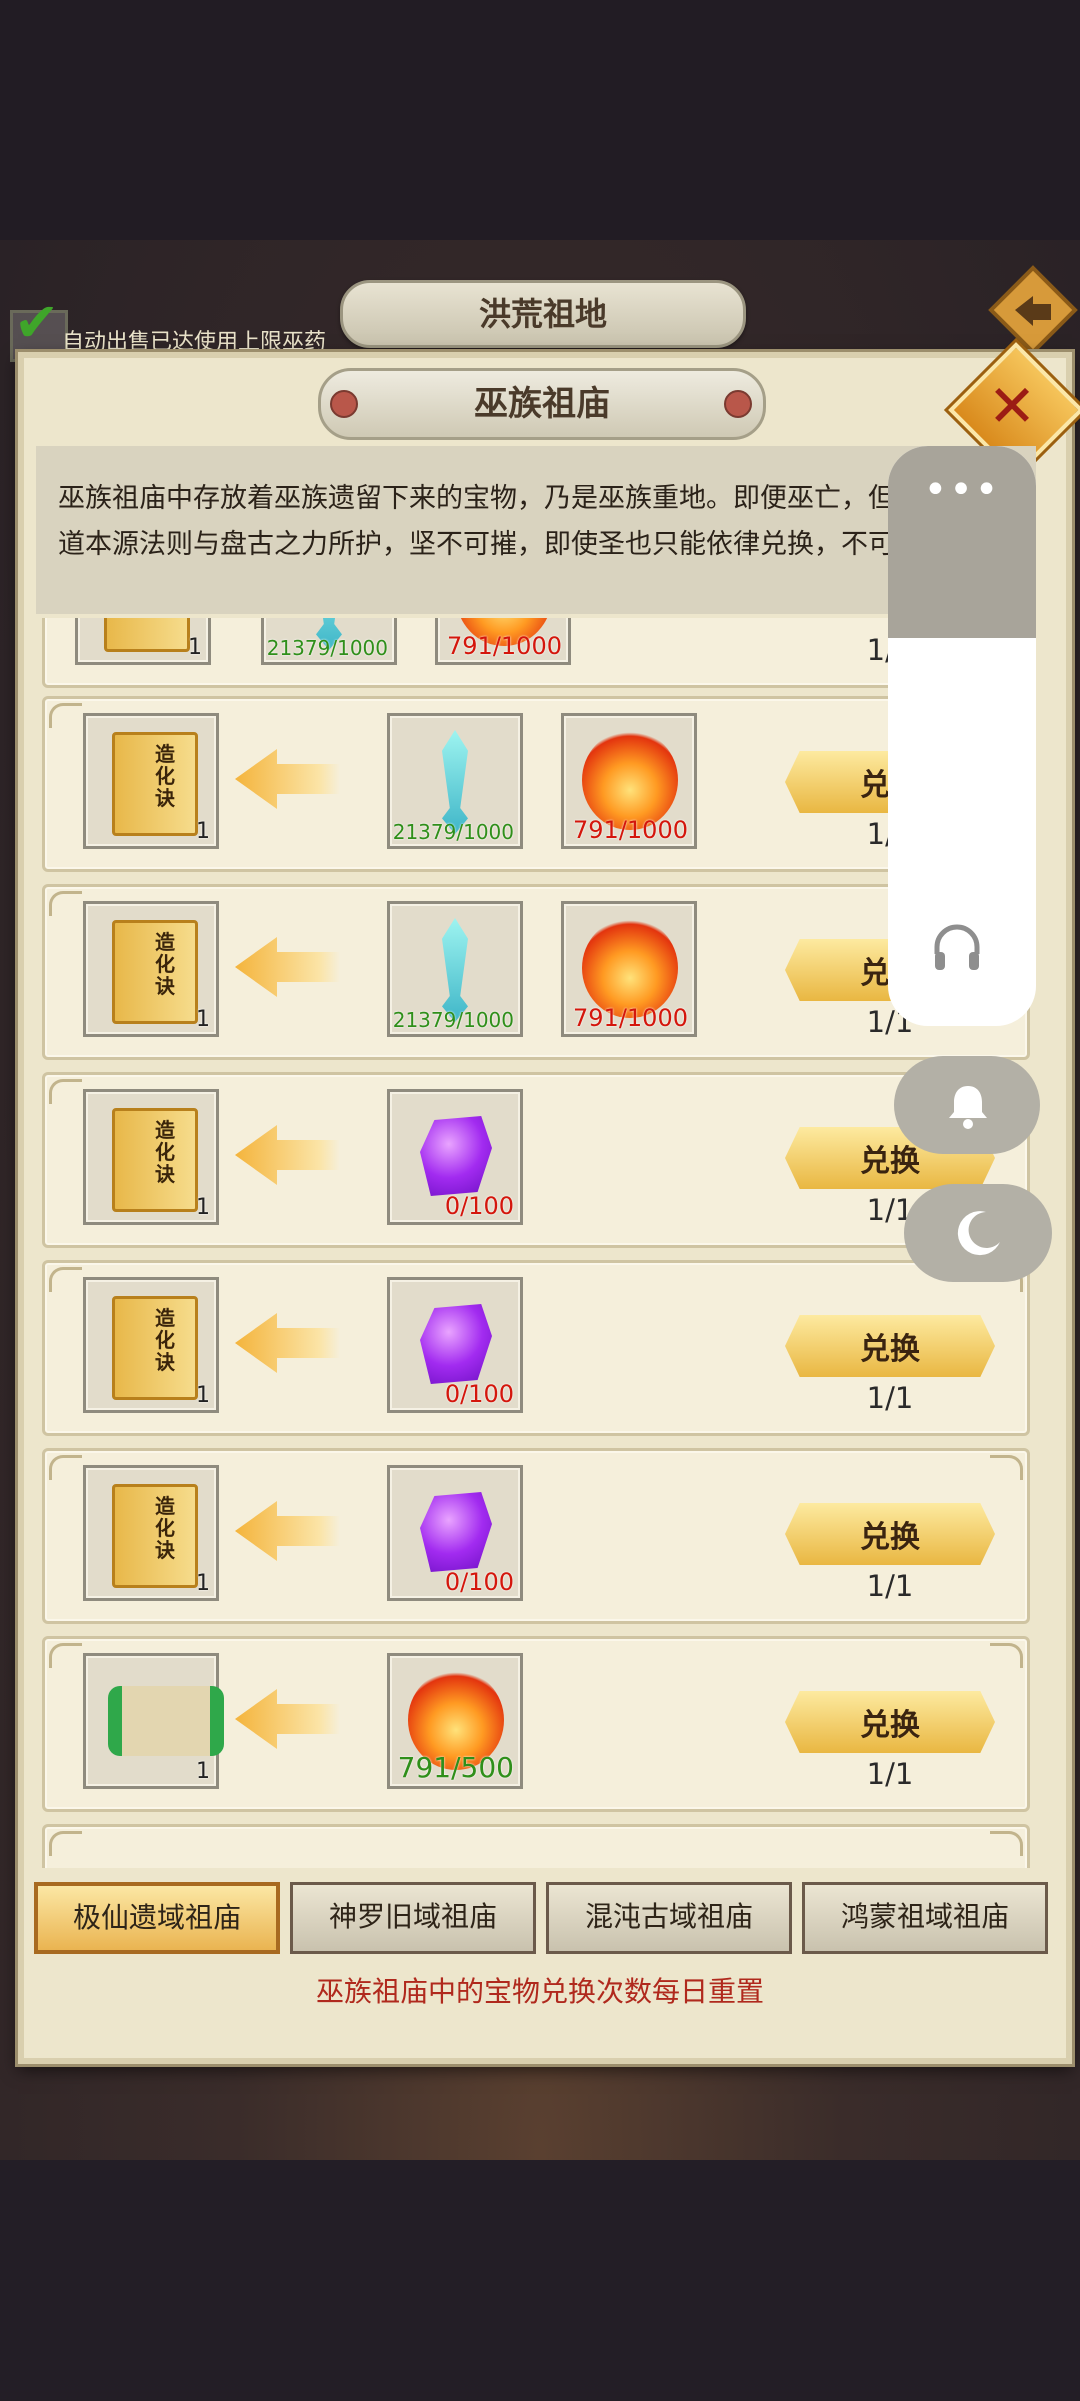  I want to click on panel-title: 巫族祖庙, so click(542, 404).